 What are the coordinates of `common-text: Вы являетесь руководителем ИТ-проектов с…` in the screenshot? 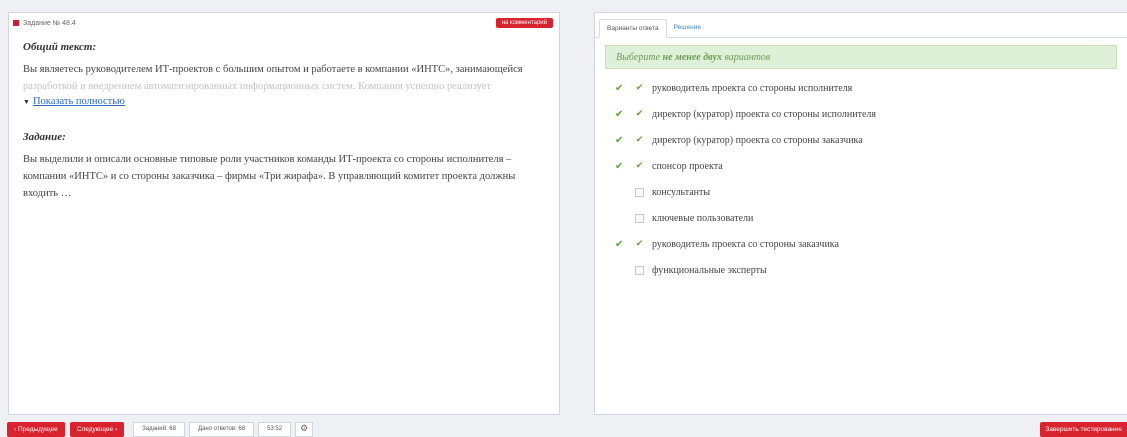 It's located at (273, 69).